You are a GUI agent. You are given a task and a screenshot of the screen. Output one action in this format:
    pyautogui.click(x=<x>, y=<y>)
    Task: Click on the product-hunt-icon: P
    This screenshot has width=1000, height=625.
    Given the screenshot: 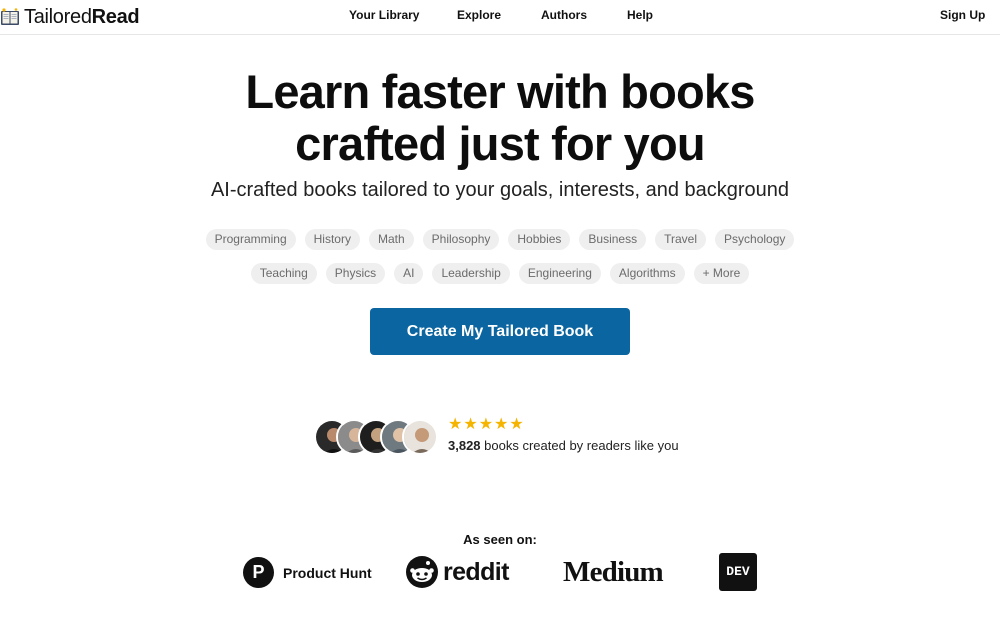 What is the action you would take?
    pyautogui.click(x=258, y=572)
    